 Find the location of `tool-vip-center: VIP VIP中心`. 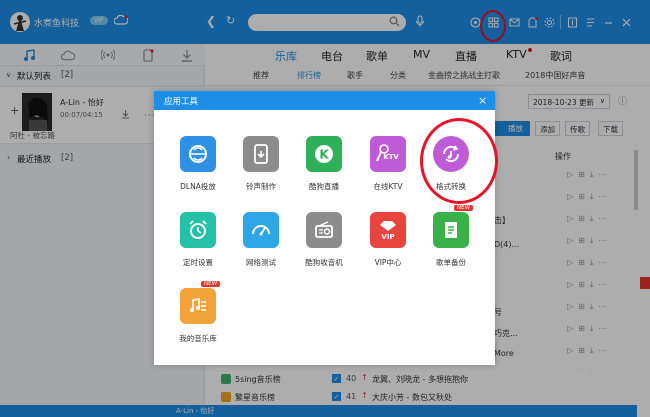

tool-vip-center: VIP VIP中心 is located at coordinates (388, 243).